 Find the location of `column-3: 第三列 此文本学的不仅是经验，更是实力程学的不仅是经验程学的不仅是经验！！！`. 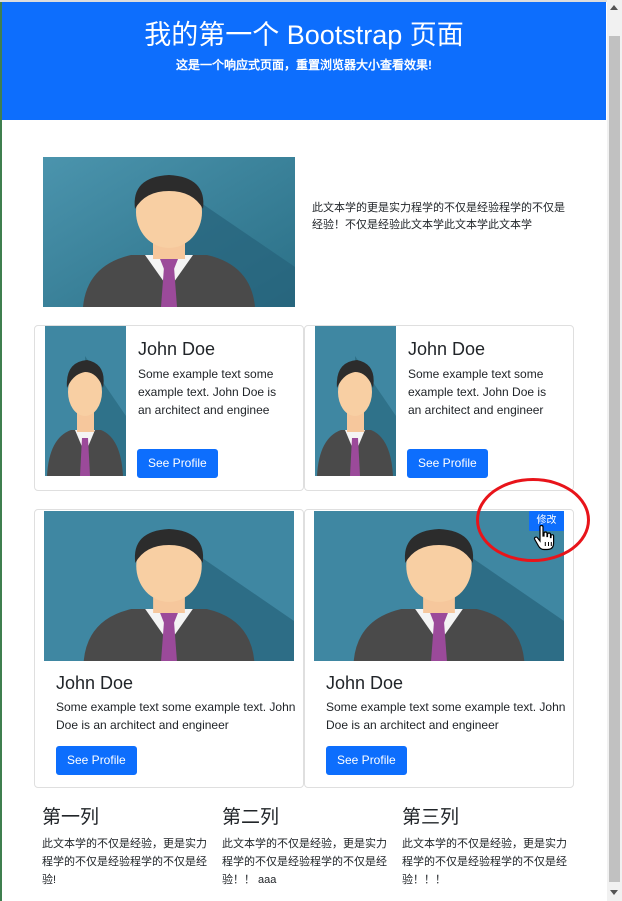

column-3: 第三列 此文本学的不仅是经验，更是实力程学的不仅是经验程学的不仅是经验！！！ is located at coordinates (487, 848).